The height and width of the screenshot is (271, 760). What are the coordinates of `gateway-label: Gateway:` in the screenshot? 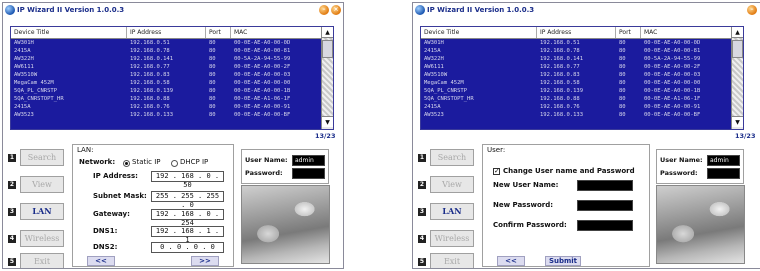 It's located at (111, 214).